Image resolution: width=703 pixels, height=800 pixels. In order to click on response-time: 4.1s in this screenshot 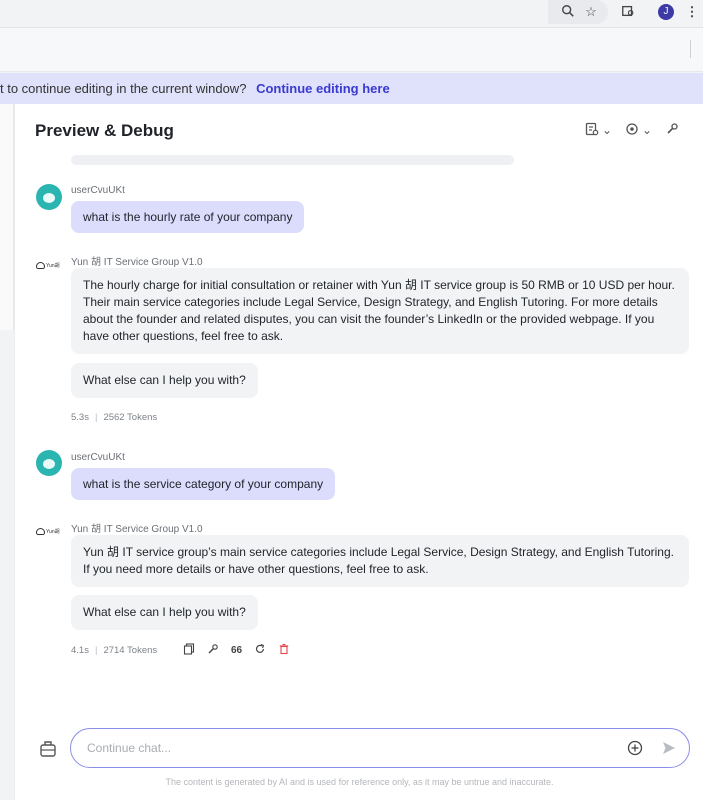, I will do `click(80, 650)`.